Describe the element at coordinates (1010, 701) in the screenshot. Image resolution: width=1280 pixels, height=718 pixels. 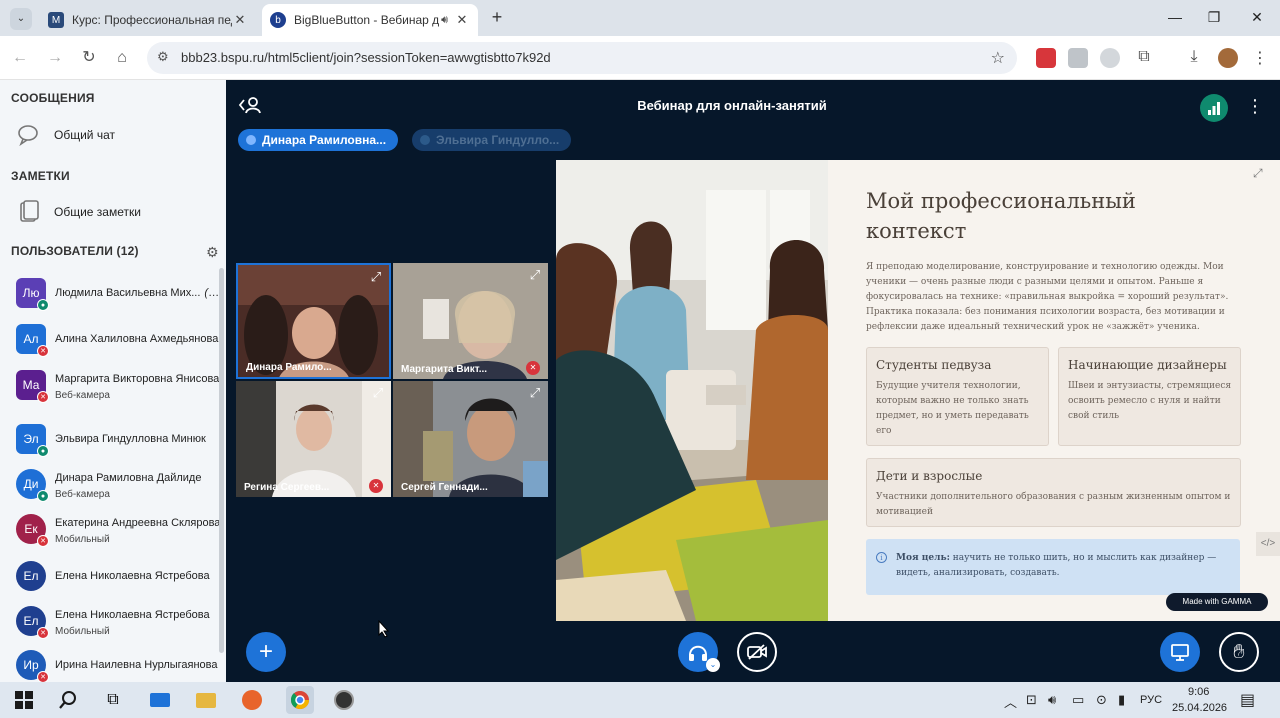
I see `tray-overflow-icon: ︿` at that location.